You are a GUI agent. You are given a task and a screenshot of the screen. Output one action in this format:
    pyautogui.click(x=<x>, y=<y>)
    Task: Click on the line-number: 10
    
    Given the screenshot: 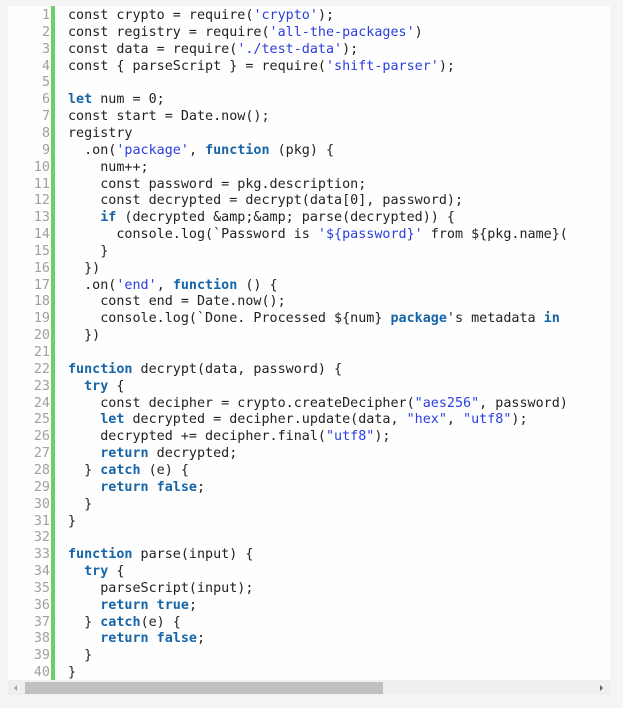 What is the action you would take?
    pyautogui.click(x=41, y=167)
    